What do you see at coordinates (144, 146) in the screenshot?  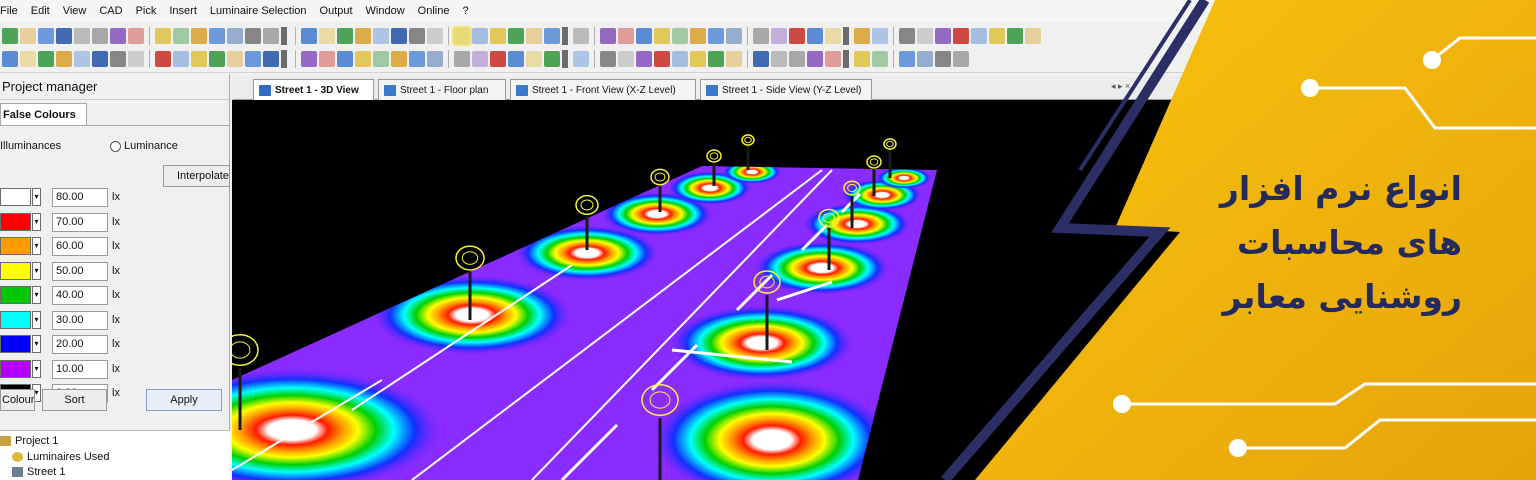 I see `radio-luminance: Luminance` at bounding box center [144, 146].